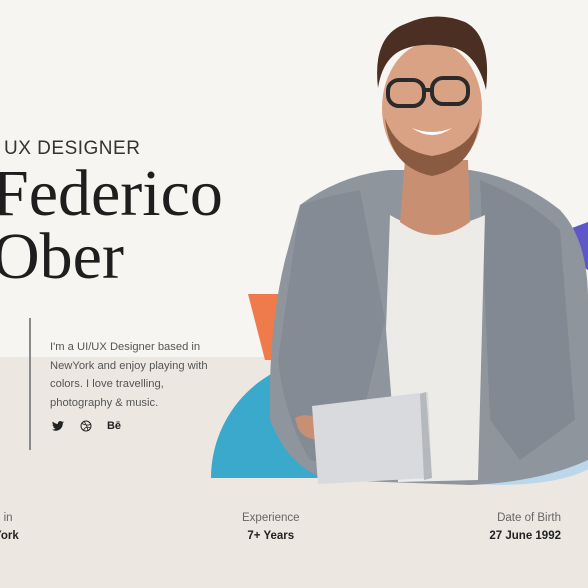 The height and width of the screenshot is (588, 588). What do you see at coordinates (114, 426) in the screenshot?
I see `behance-icon: Bē` at bounding box center [114, 426].